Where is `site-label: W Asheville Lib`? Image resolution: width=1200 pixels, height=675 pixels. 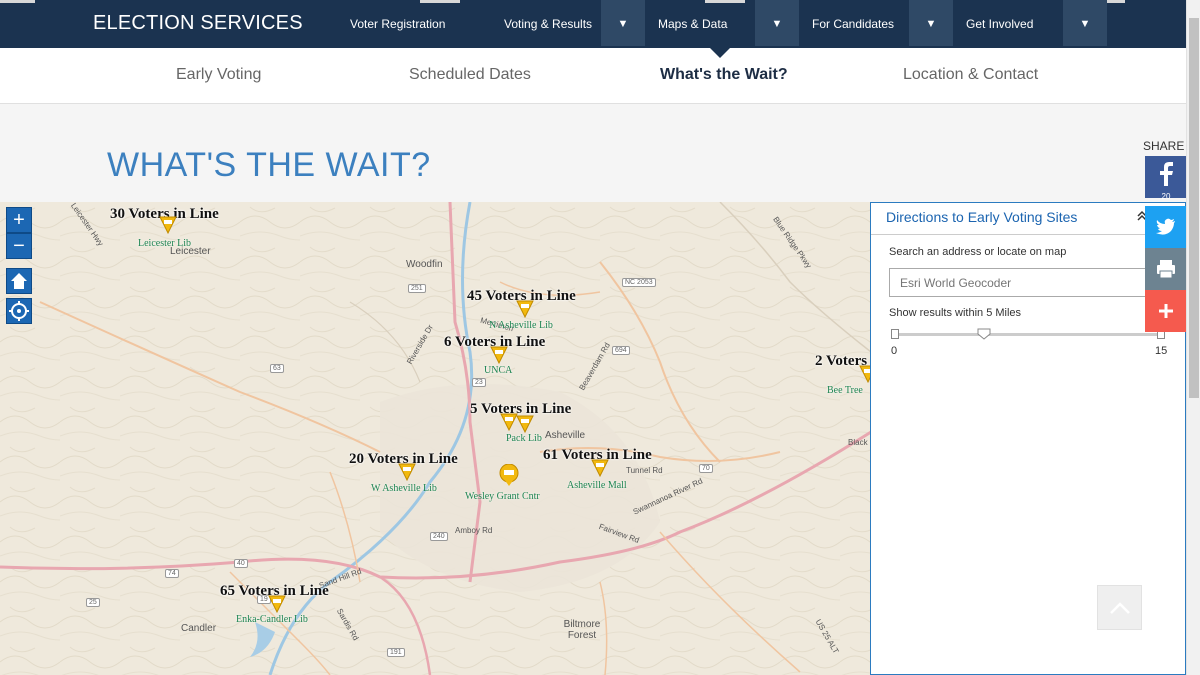
site-label: W Asheville Lib is located at coordinates (404, 488).